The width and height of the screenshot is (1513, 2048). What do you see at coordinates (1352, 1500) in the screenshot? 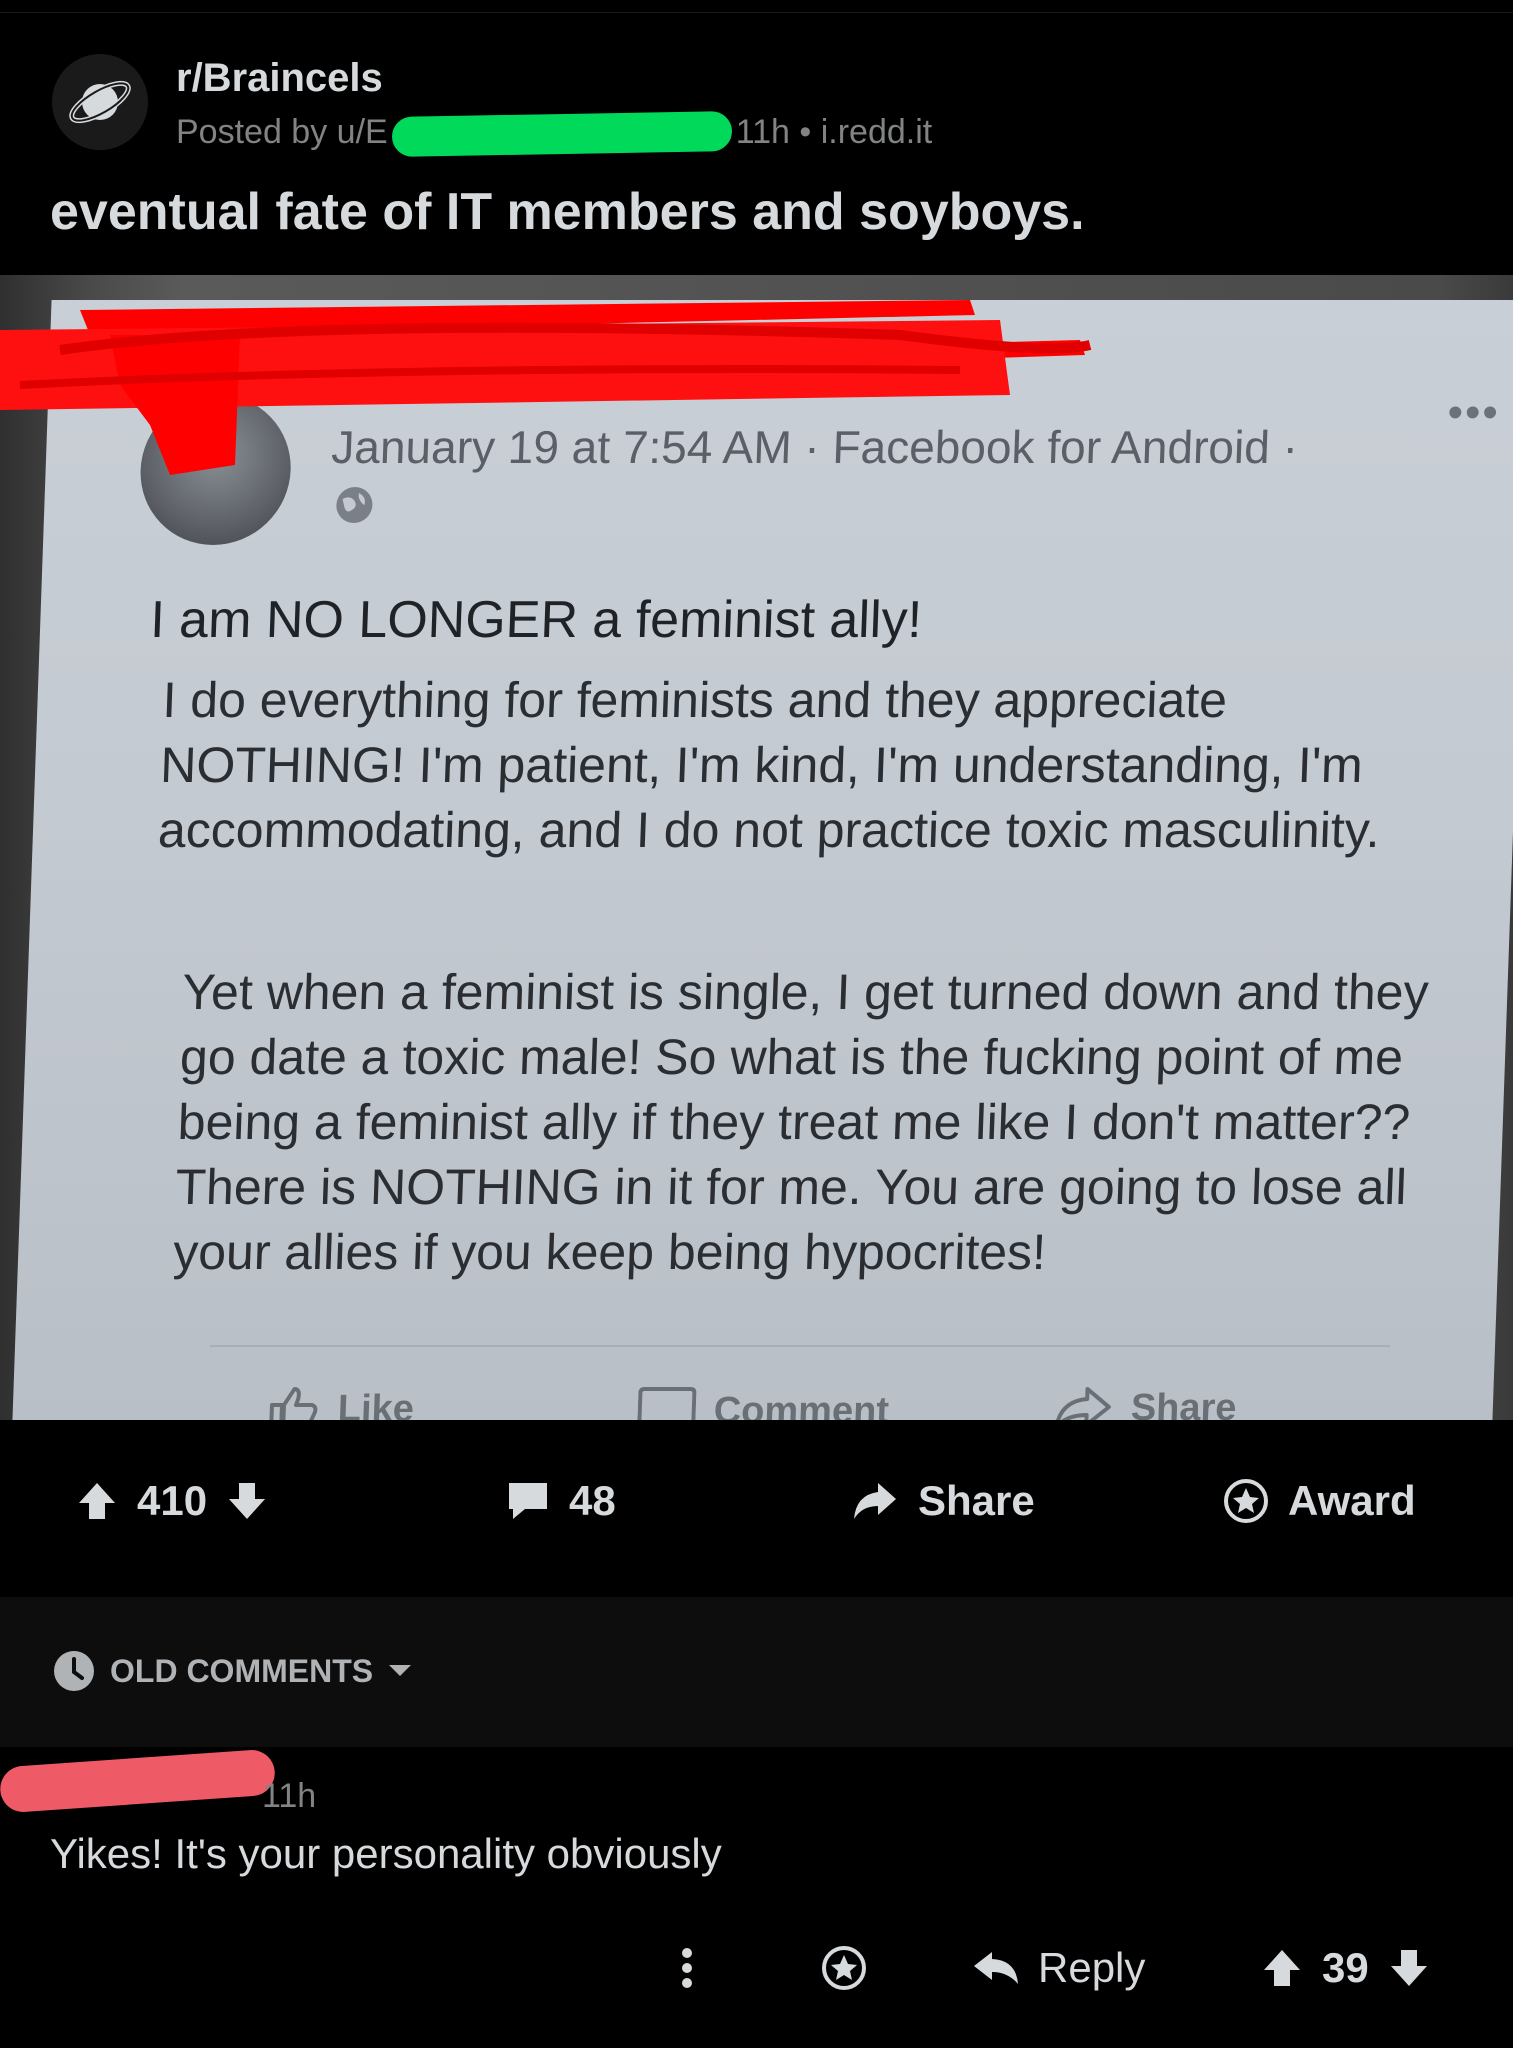
I see `award-label: Award` at bounding box center [1352, 1500].